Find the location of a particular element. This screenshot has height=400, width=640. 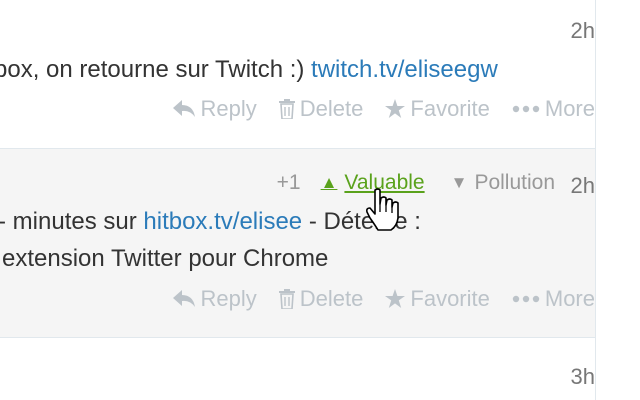

text-fragment: minutes sur is located at coordinates (78, 221).